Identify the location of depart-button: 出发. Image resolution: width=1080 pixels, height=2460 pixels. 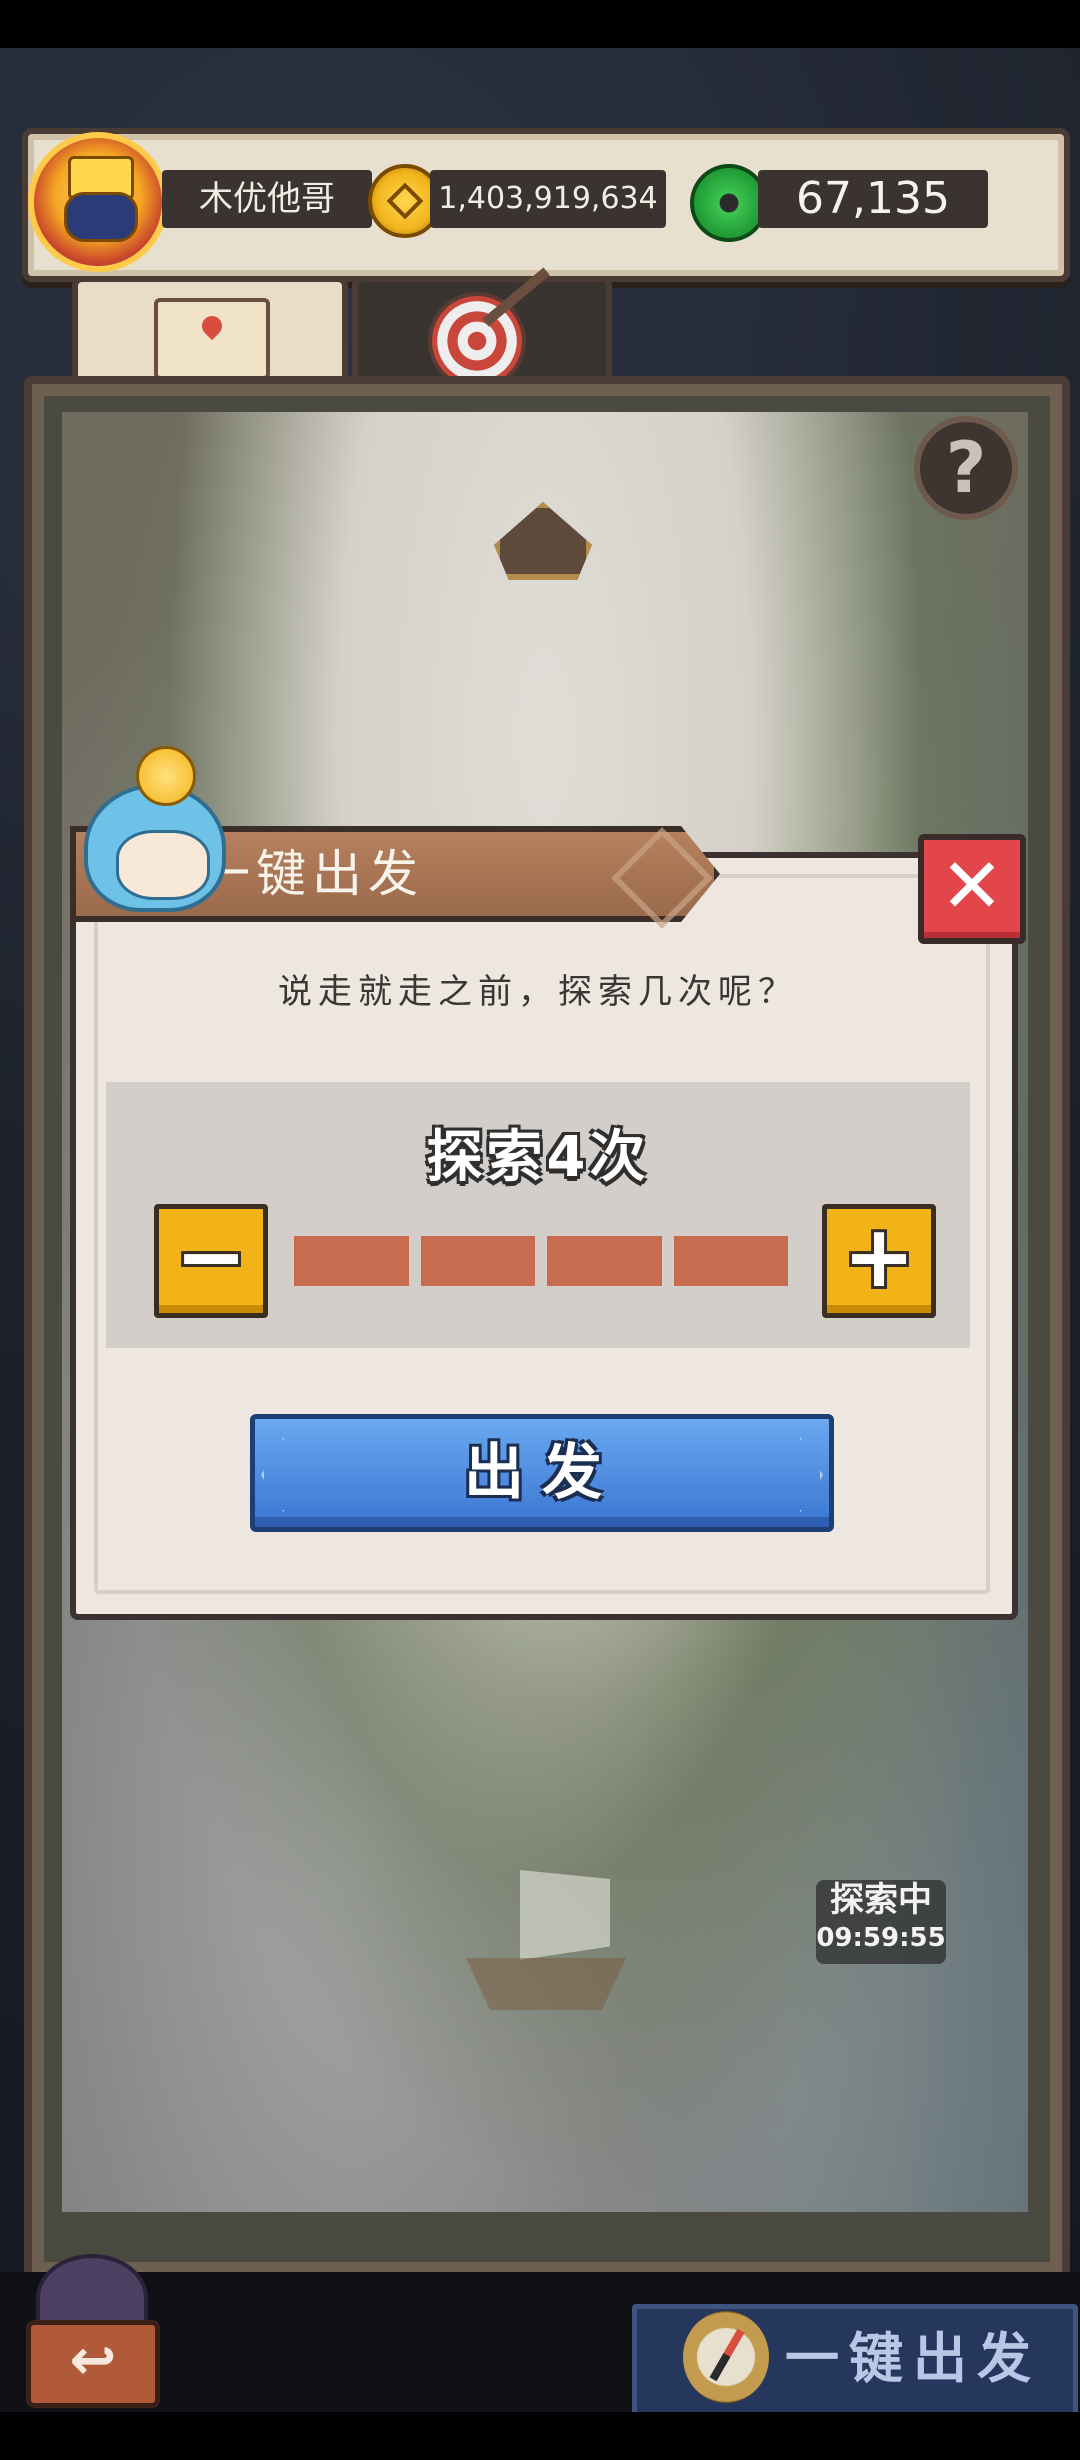
(542, 1473).